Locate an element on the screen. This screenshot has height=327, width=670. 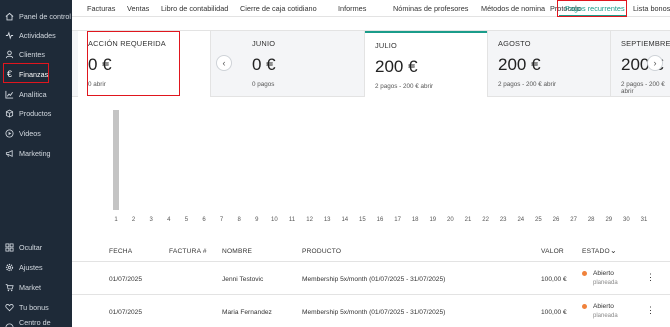
sidebar-item-tu-bonus: Tu bonus is located at coordinates (36, 307).